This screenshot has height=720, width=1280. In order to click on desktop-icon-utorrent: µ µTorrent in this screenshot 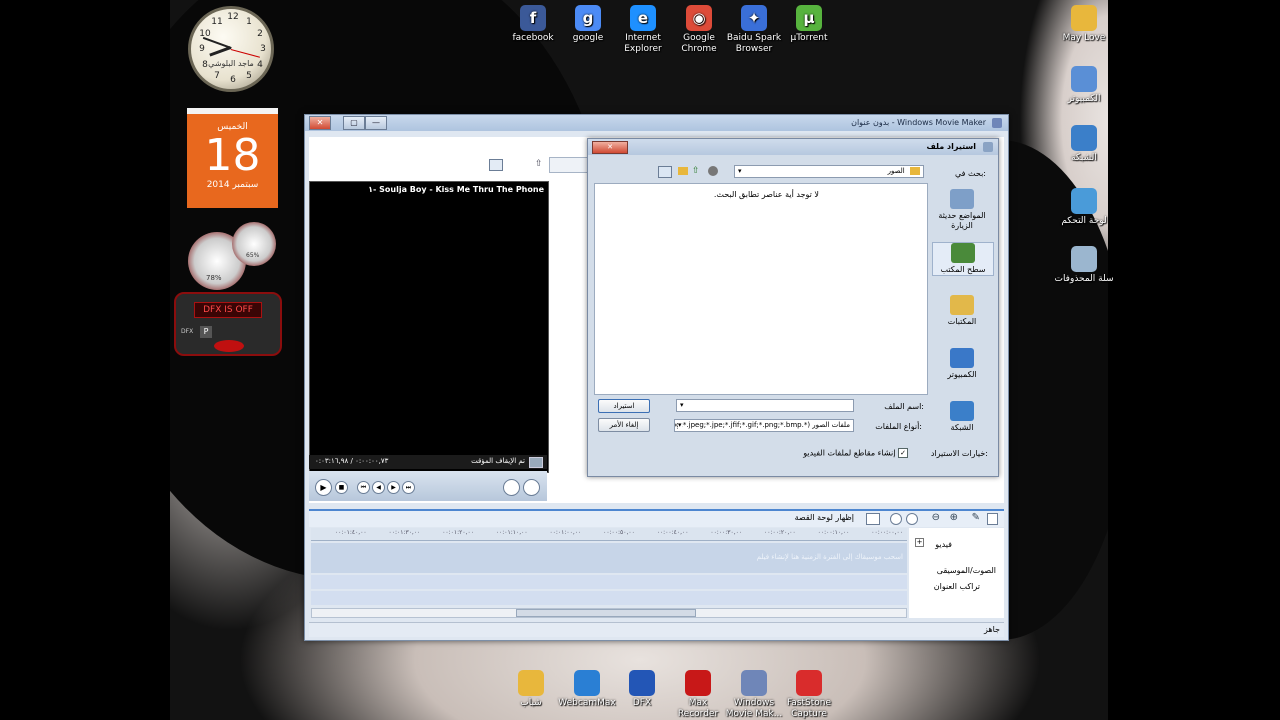, I will do `click(809, 24)`.